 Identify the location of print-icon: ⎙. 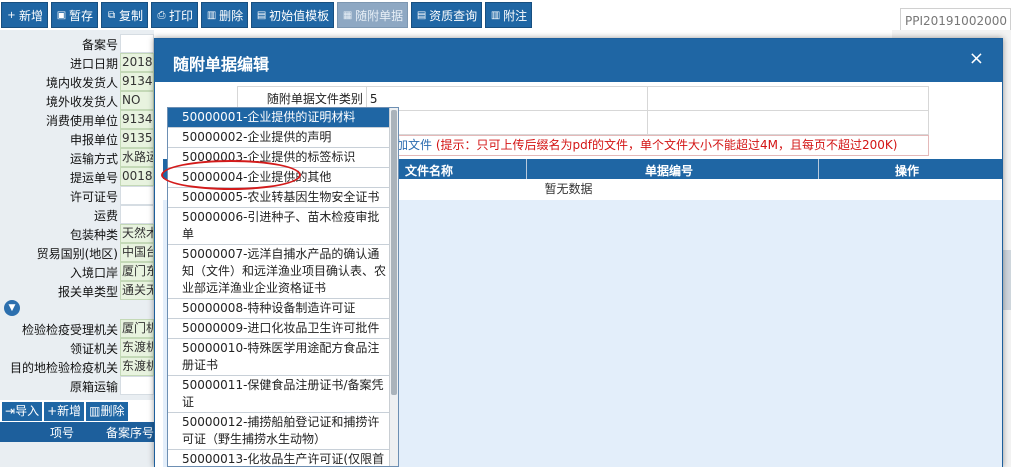
(161, 15).